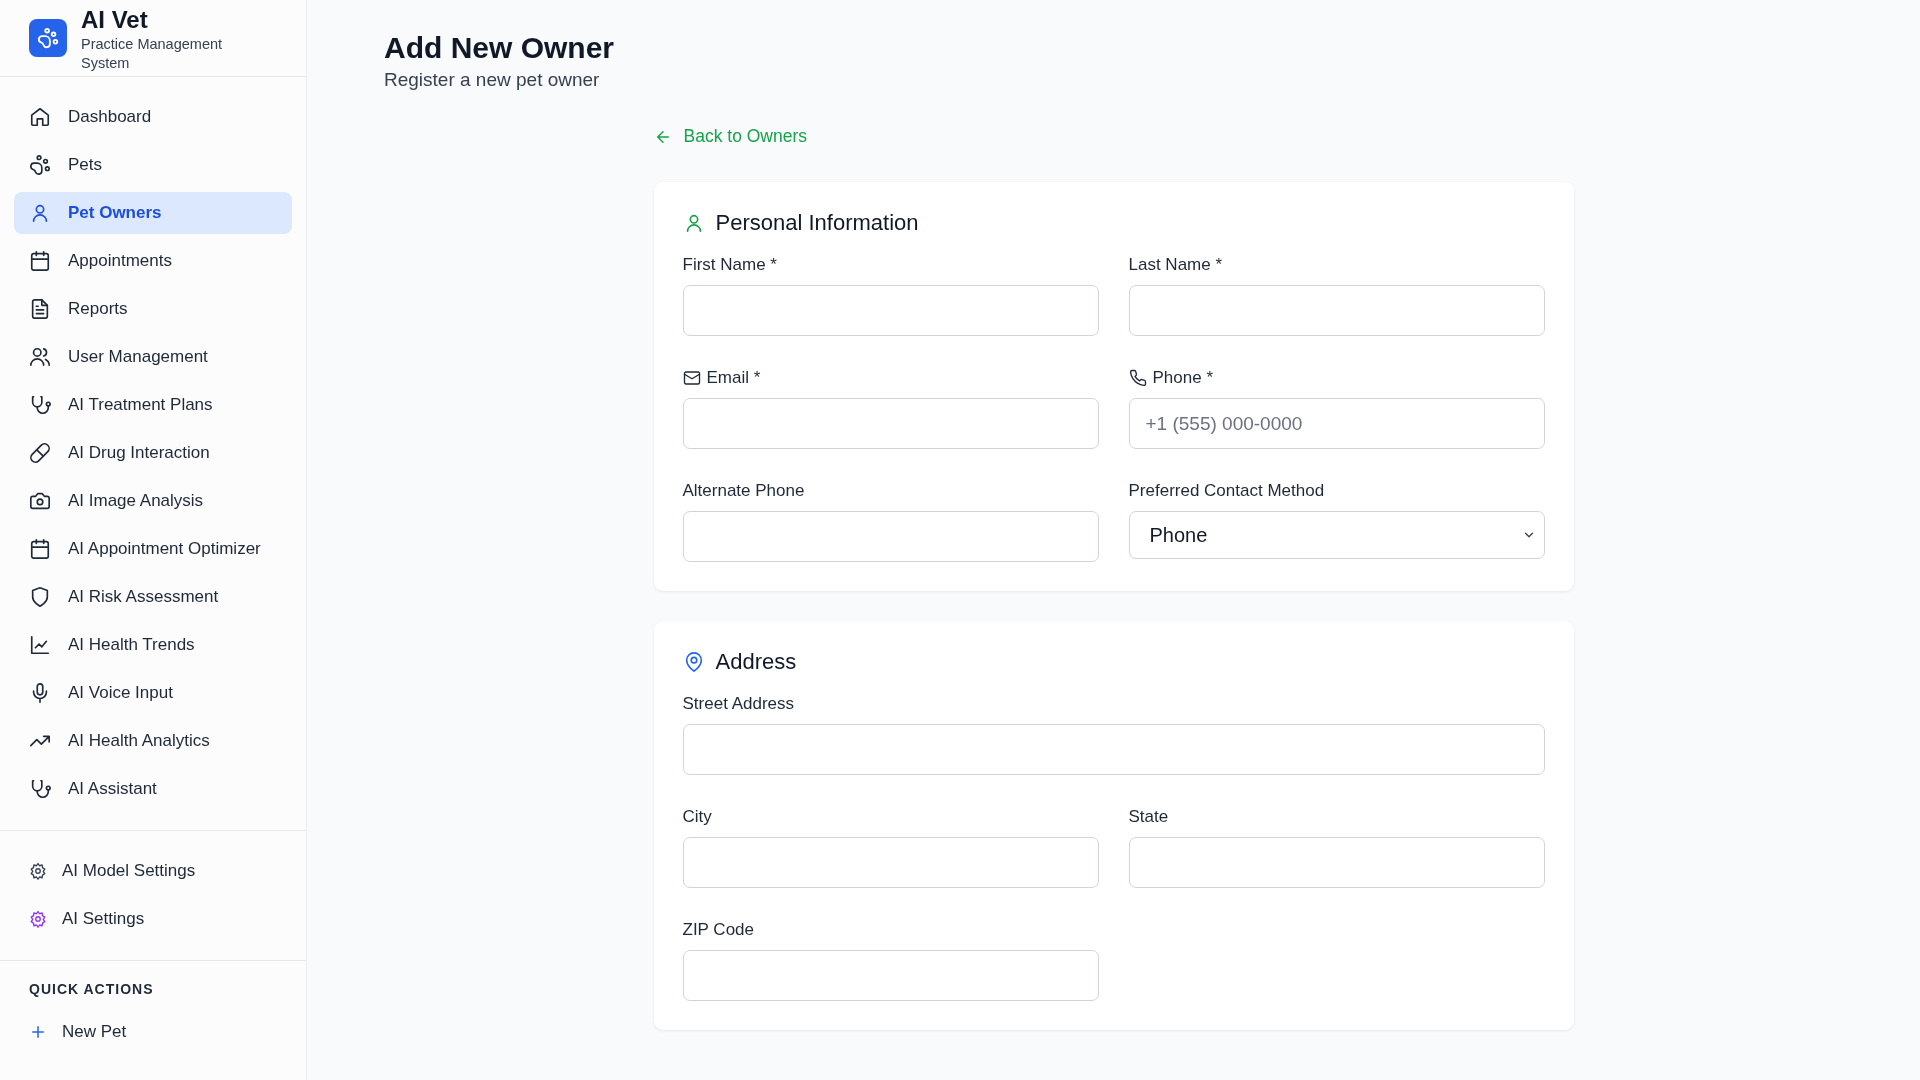 The image size is (1920, 1080). I want to click on home-icon, so click(40, 117).